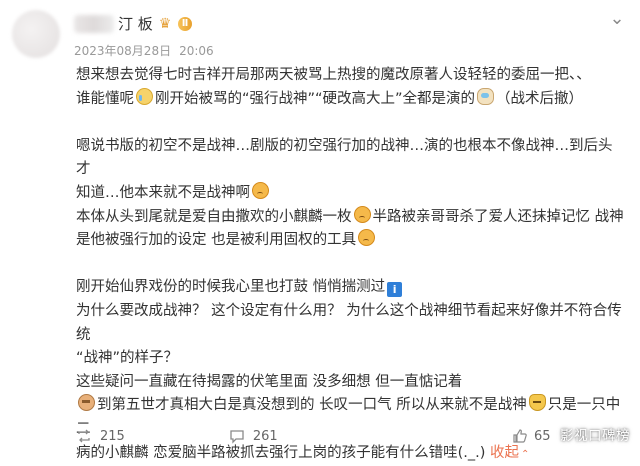  I want to click on info-icon: i, so click(394, 289).